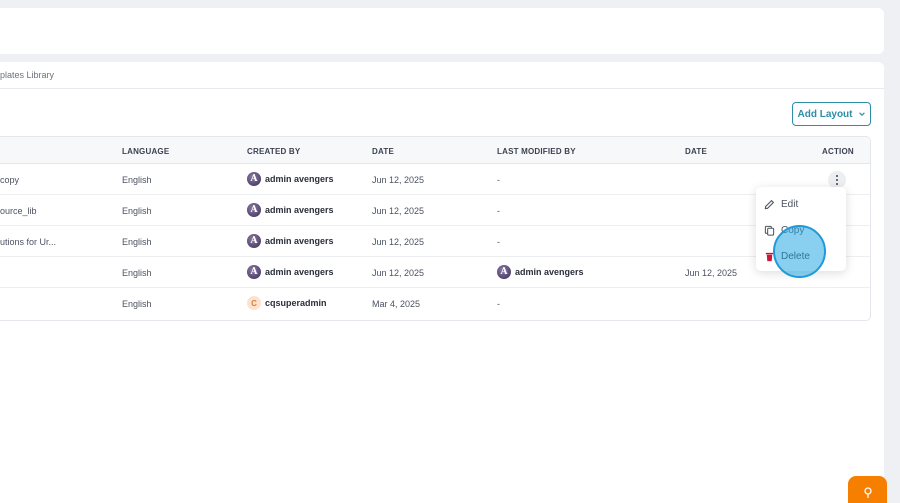 Image resolution: width=900 pixels, height=503 pixels. I want to click on row-action-menu: Edit Copy Delete, so click(801, 229).